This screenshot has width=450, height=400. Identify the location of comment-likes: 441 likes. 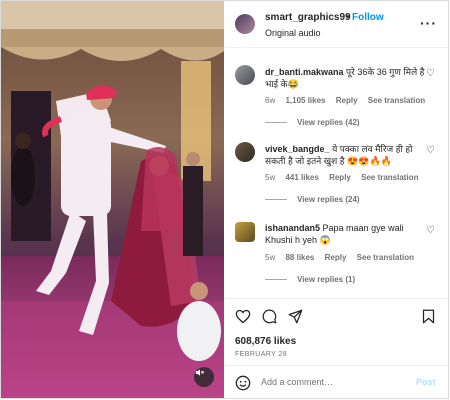
(301, 177).